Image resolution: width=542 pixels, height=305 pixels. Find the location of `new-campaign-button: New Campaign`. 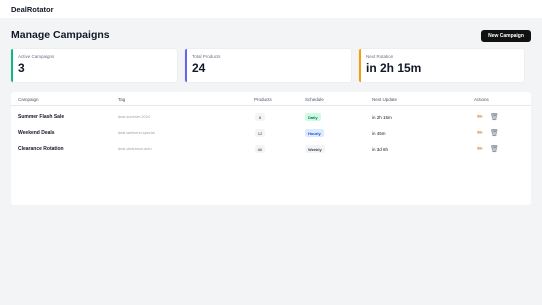

new-campaign-button: New Campaign is located at coordinates (506, 36).